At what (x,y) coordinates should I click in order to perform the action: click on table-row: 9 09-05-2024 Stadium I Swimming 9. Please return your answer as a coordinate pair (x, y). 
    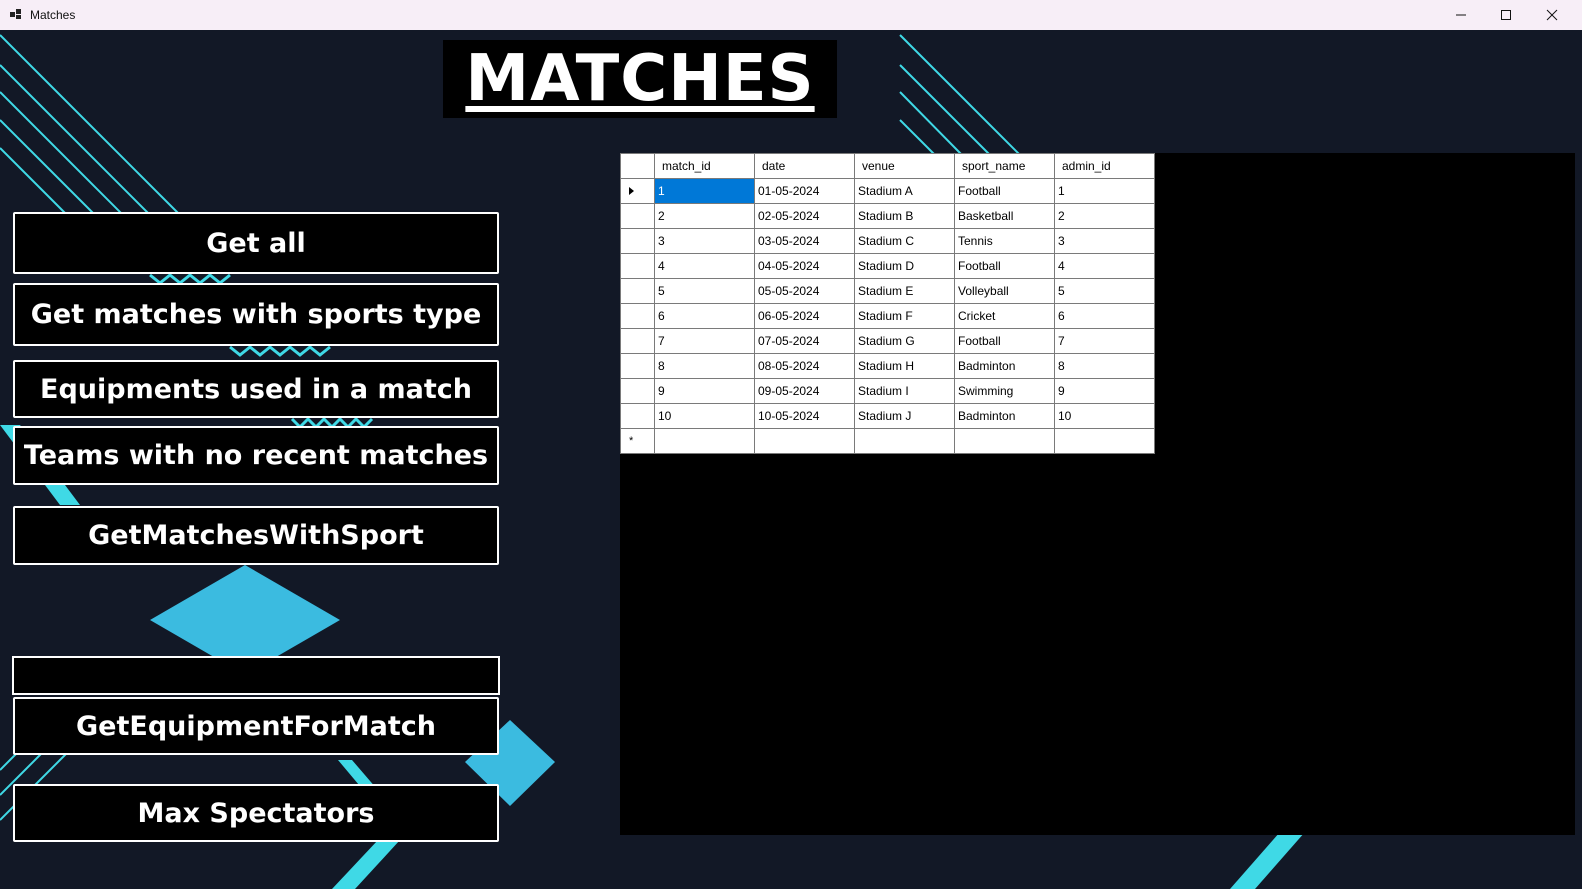
    Looking at the image, I should click on (887, 391).